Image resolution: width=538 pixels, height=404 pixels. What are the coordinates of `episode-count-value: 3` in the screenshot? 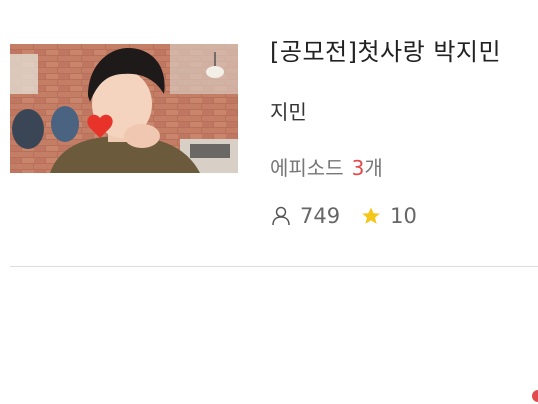 It's located at (358, 168).